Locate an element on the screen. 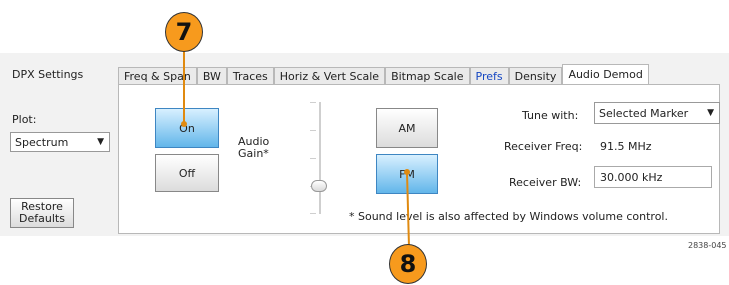 This screenshot has width=729, height=285. callout-8: 8 is located at coordinates (408, 264).